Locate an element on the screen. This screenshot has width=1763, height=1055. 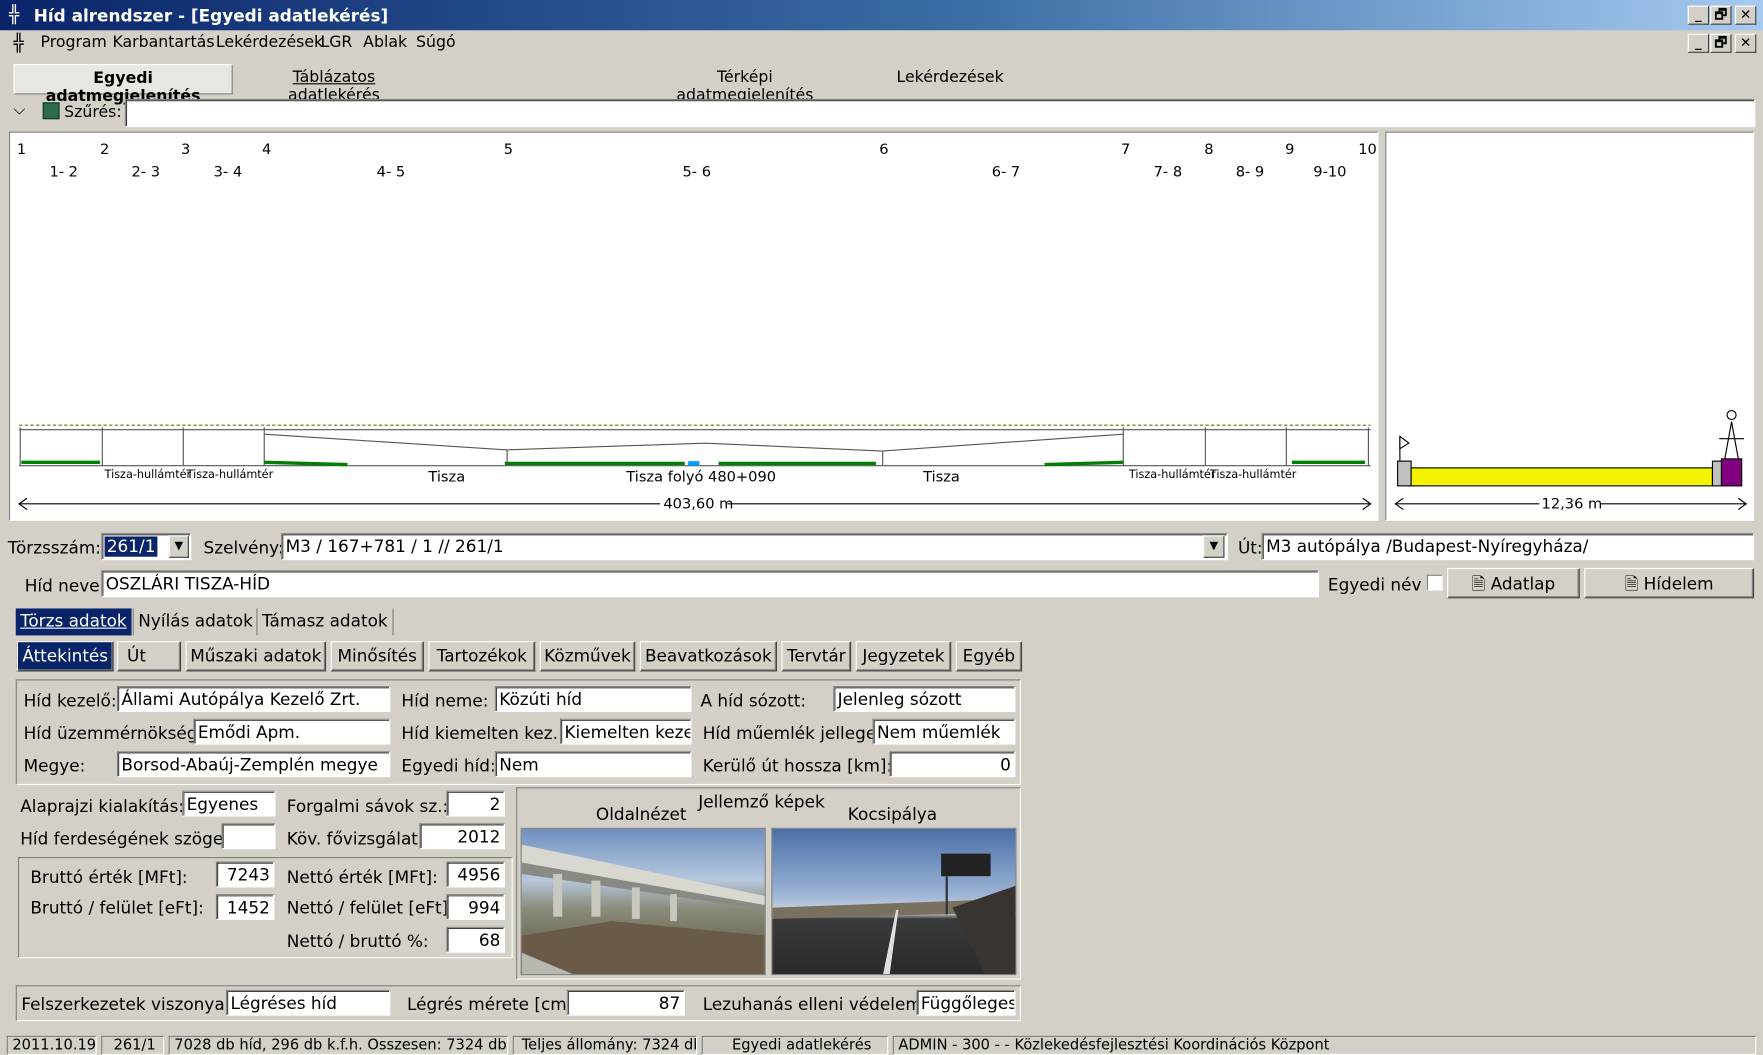
hidelem-button: 🗎 Hídelem is located at coordinates (1669, 583).